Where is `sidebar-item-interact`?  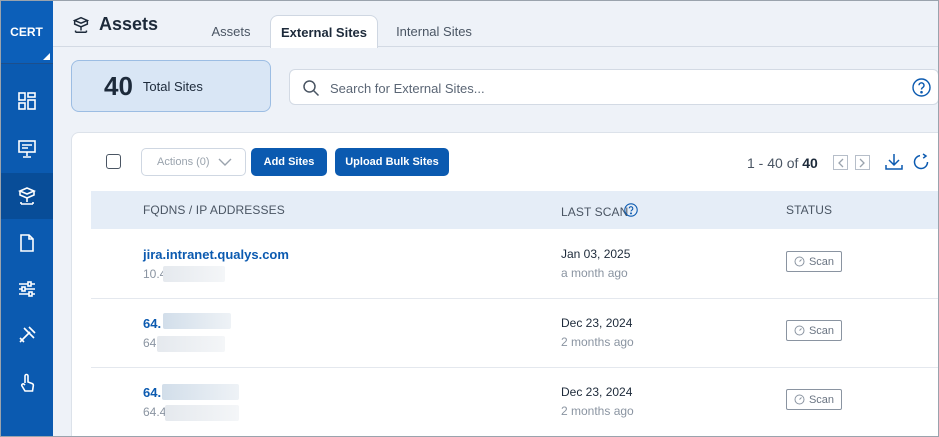
sidebar-item-interact is located at coordinates (26, 383).